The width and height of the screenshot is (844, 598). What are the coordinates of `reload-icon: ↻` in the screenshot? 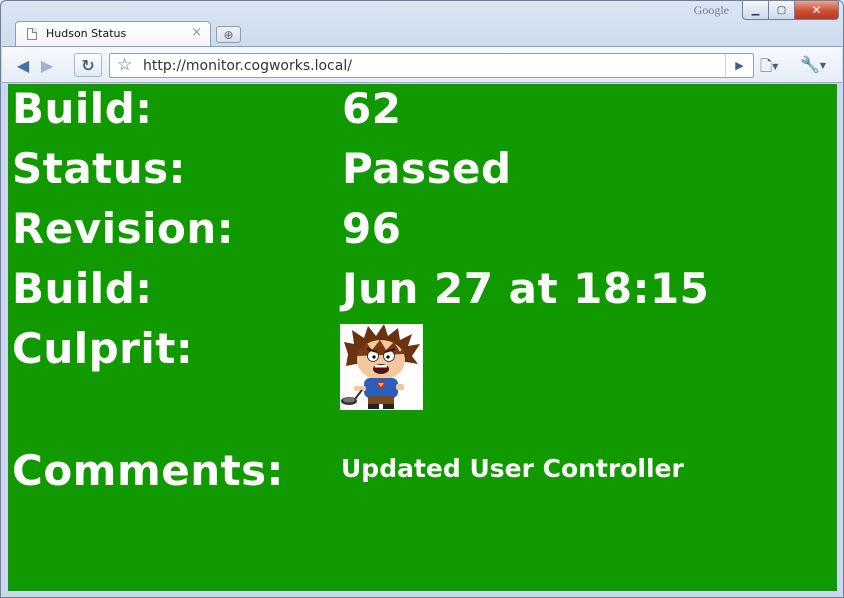 It's located at (88, 65).